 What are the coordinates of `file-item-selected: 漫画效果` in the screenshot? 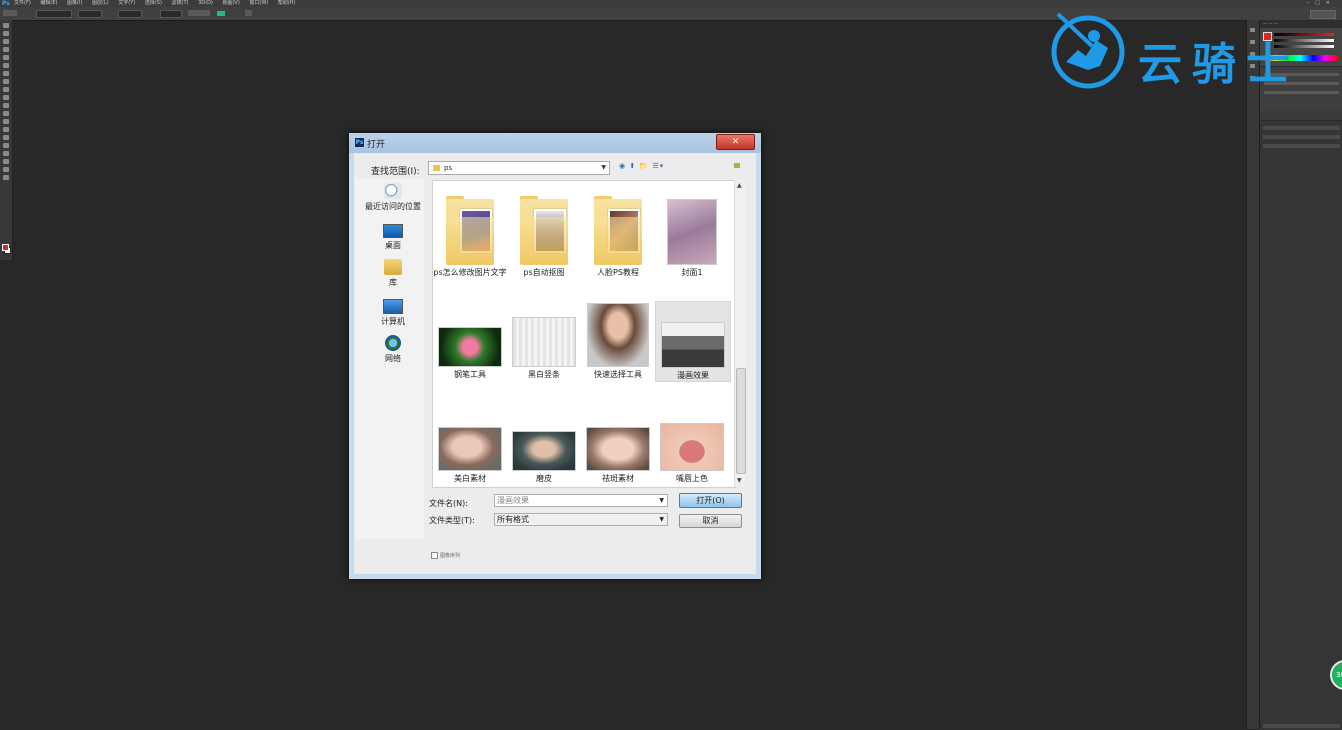 It's located at (693, 341).